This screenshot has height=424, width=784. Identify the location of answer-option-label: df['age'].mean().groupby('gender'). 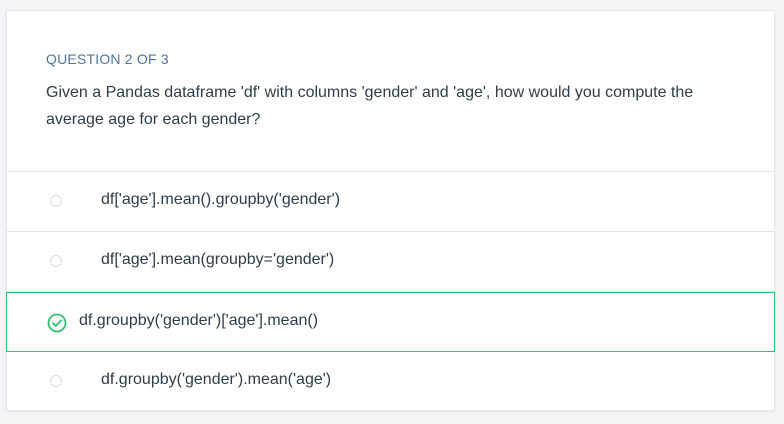
(221, 199).